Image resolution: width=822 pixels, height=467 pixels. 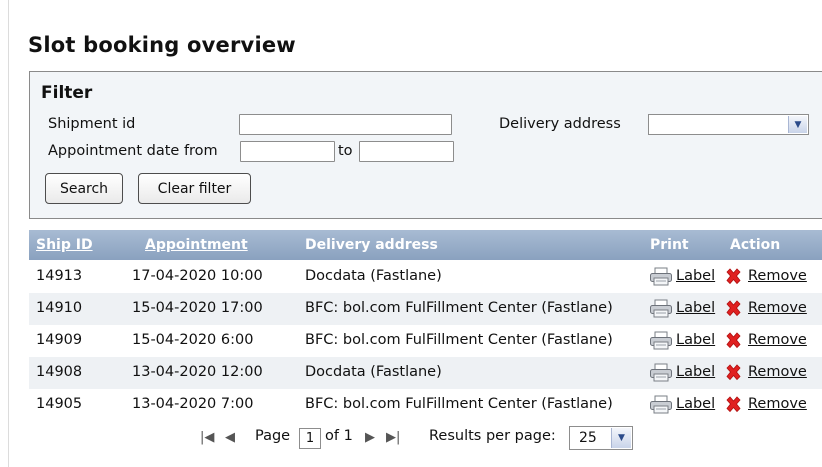 I want to click on filter-title: Filter, so click(x=67, y=93).